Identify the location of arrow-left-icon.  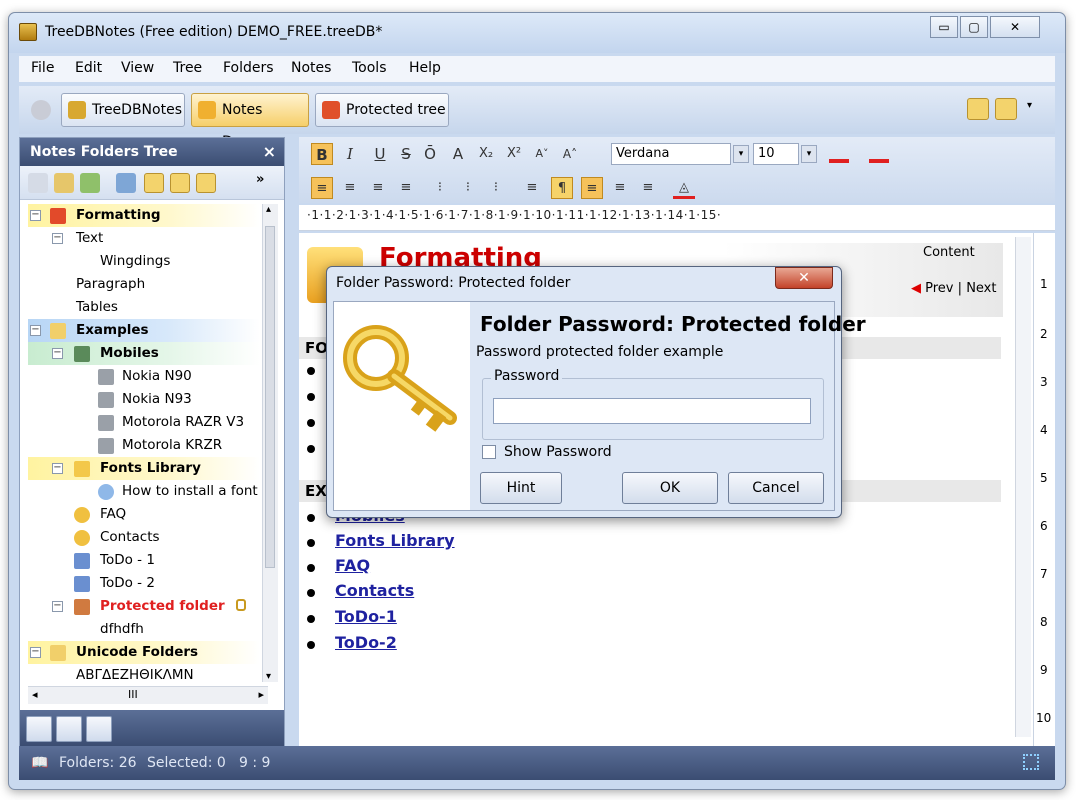
(154, 183).